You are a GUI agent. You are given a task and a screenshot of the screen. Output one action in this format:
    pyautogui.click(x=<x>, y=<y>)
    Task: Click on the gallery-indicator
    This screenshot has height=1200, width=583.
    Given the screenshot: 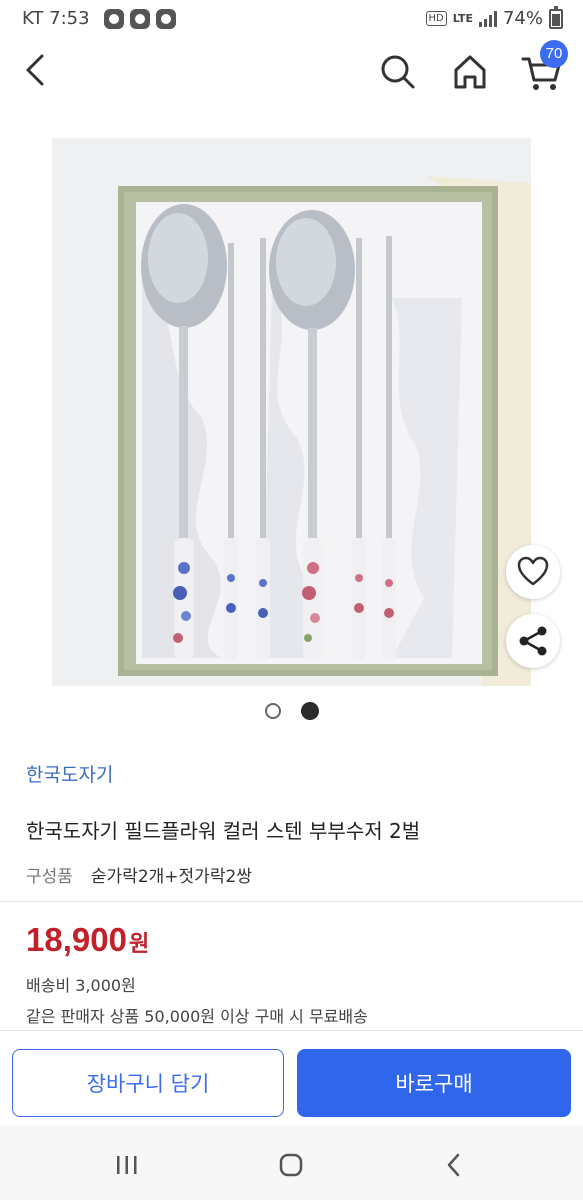 What is the action you would take?
    pyautogui.click(x=291, y=711)
    